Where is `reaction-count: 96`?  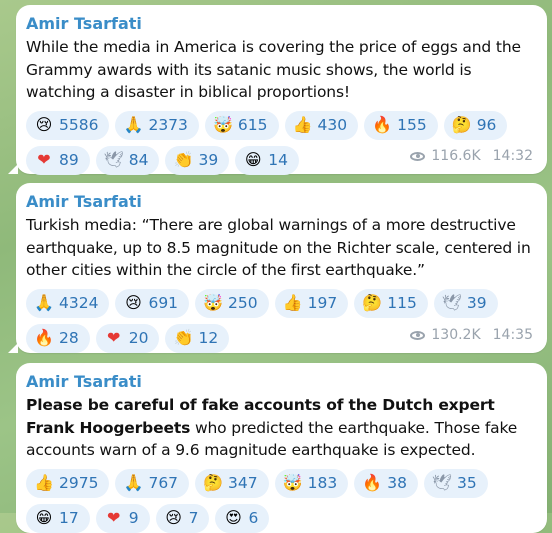 reaction-count: 96 is located at coordinates (486, 125).